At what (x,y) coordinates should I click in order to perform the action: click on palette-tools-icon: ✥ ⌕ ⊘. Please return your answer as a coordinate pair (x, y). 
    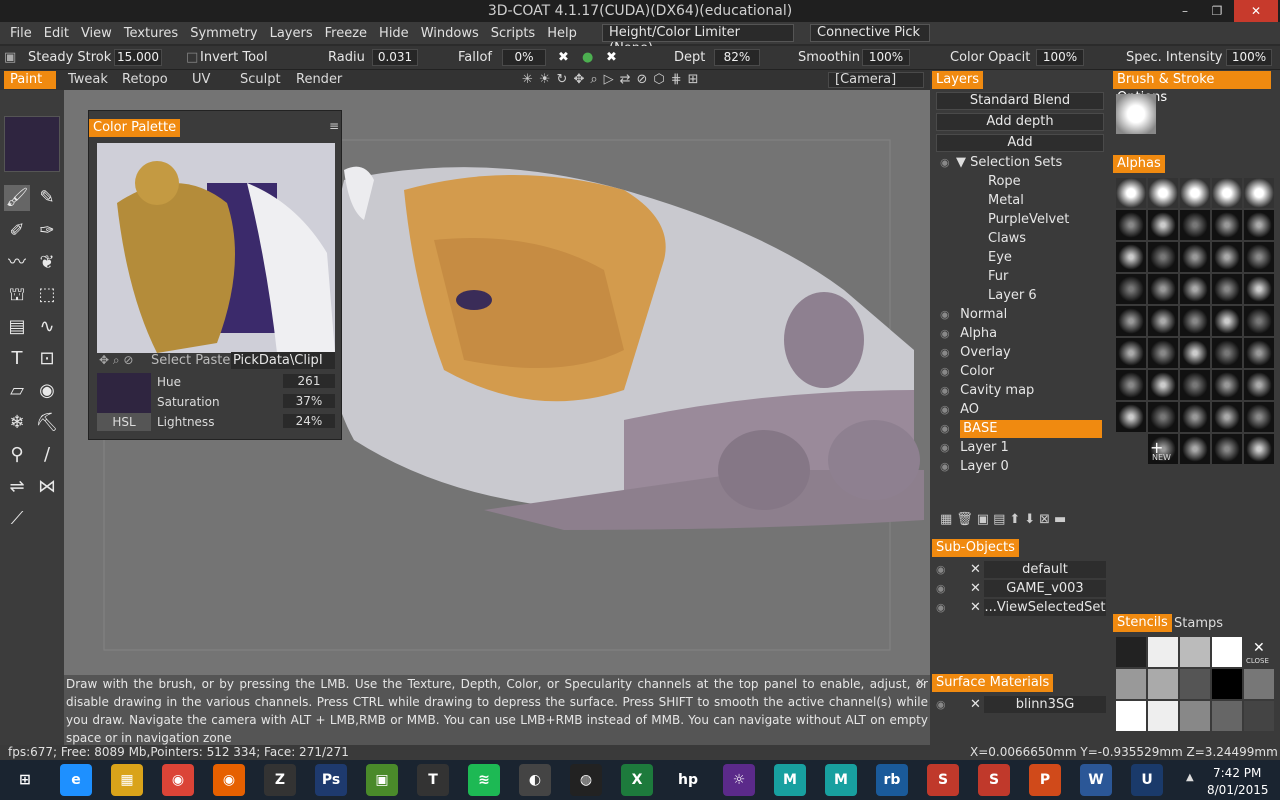
    Looking at the image, I should click on (116, 360).